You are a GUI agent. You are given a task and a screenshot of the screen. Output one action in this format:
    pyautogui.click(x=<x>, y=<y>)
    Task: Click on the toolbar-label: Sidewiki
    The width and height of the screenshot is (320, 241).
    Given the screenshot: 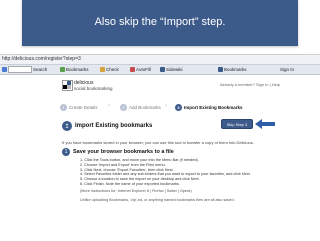 What is the action you would take?
    pyautogui.click(x=174, y=69)
    